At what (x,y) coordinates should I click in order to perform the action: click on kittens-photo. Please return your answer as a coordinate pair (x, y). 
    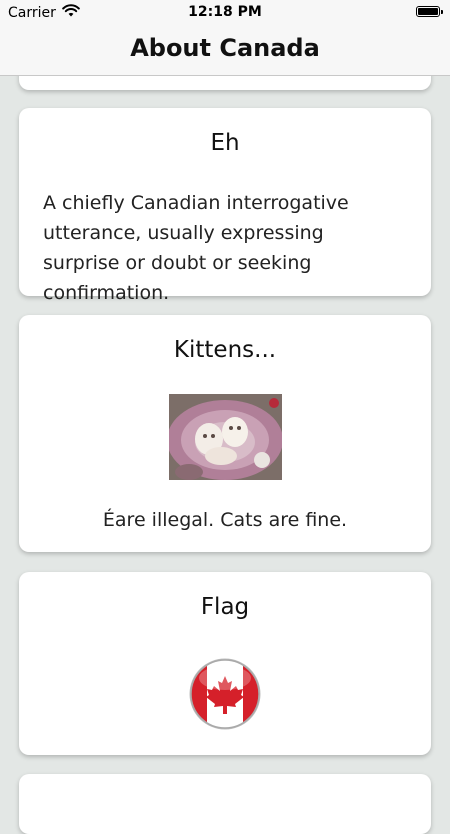
    Looking at the image, I should click on (225, 437).